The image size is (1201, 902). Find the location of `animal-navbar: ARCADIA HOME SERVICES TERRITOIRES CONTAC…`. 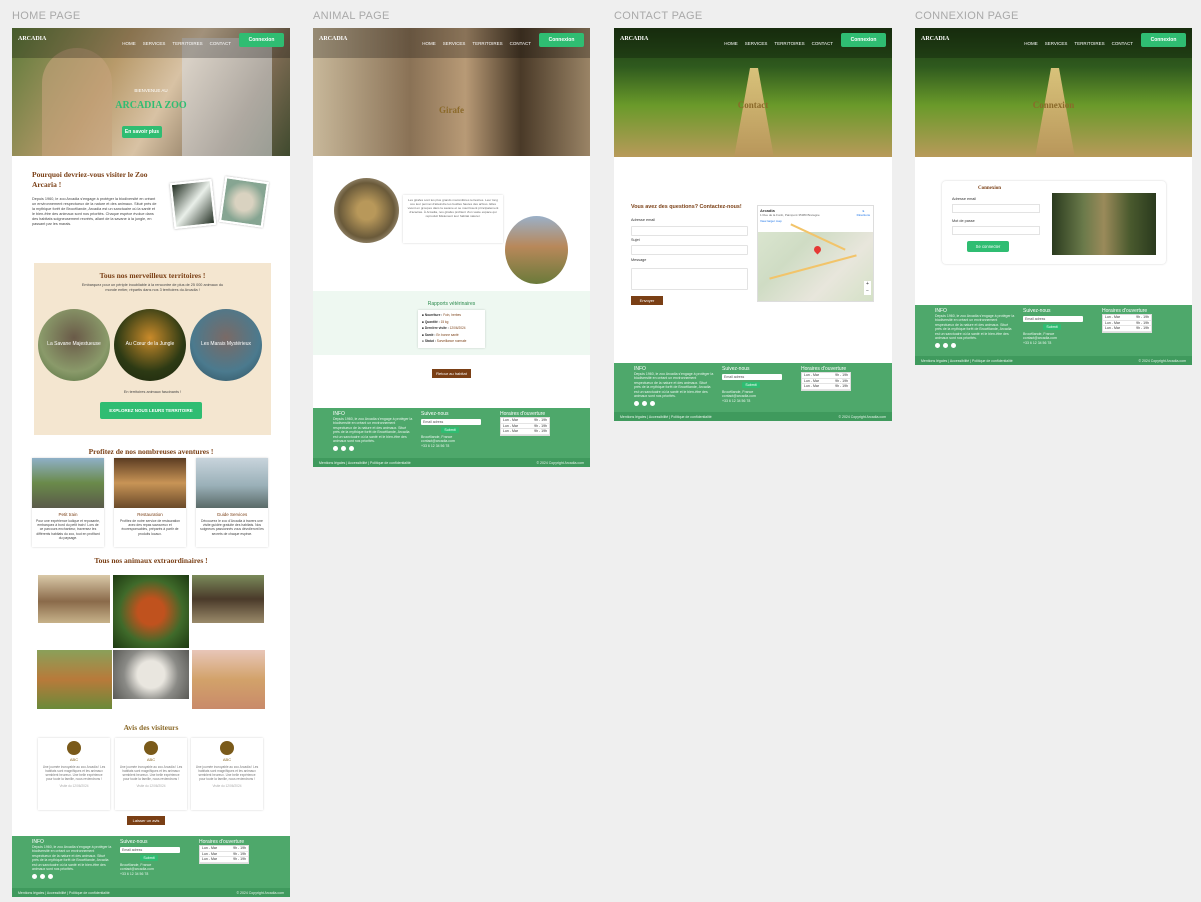

animal-navbar: ARCADIA HOME SERVICES TERRITOIRES CONTAC… is located at coordinates (451, 43).